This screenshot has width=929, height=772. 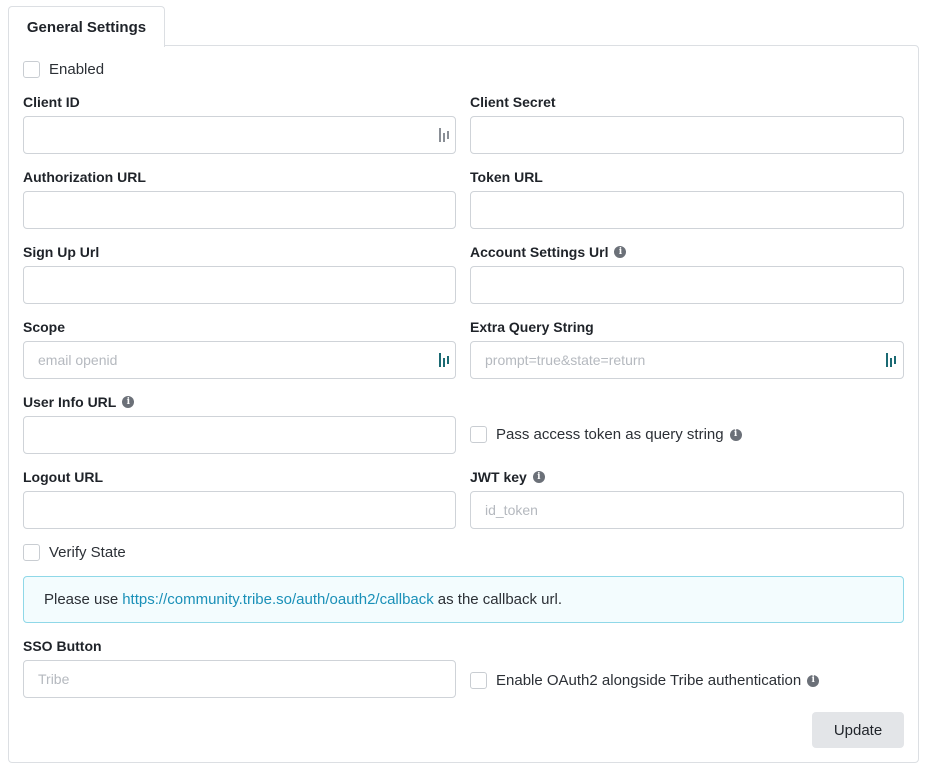 I want to click on enabled-checkbox-box, so click(x=31, y=69).